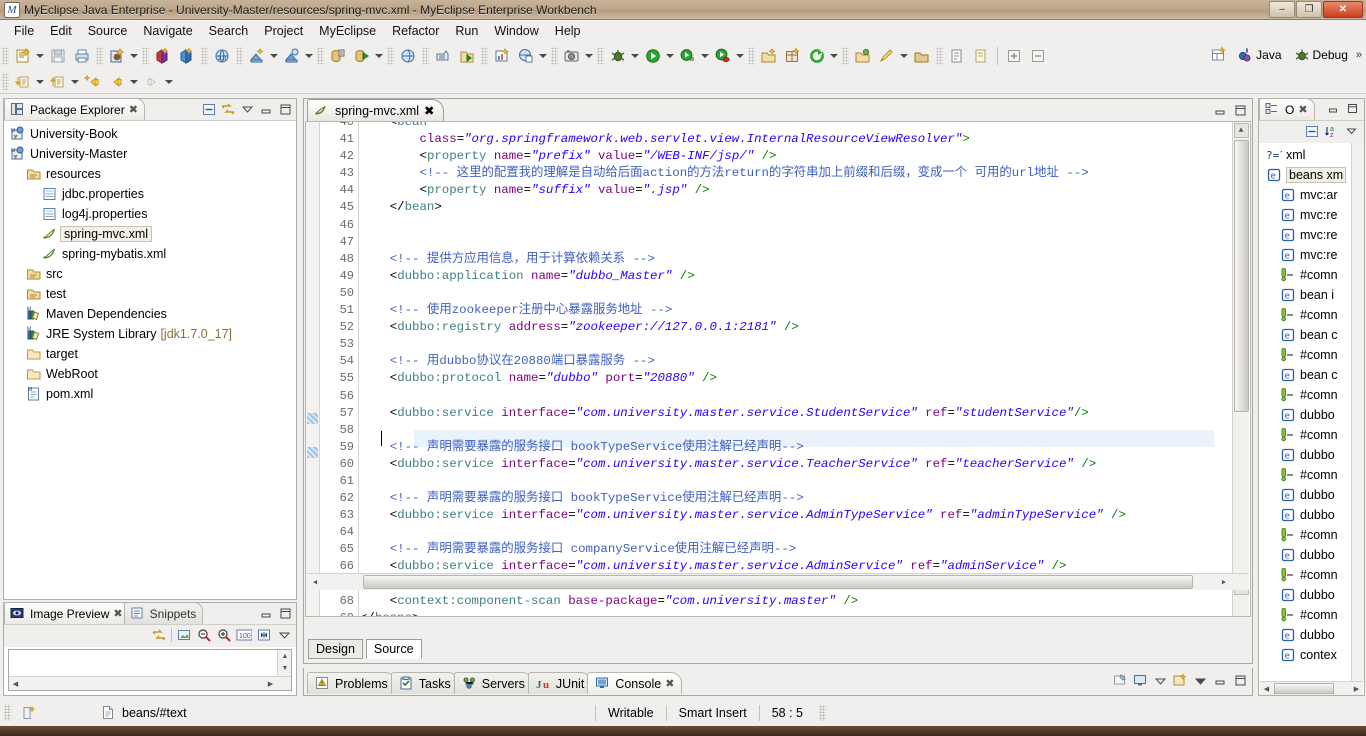  What do you see at coordinates (817, 56) in the screenshot?
I see `refresh-icon` at bounding box center [817, 56].